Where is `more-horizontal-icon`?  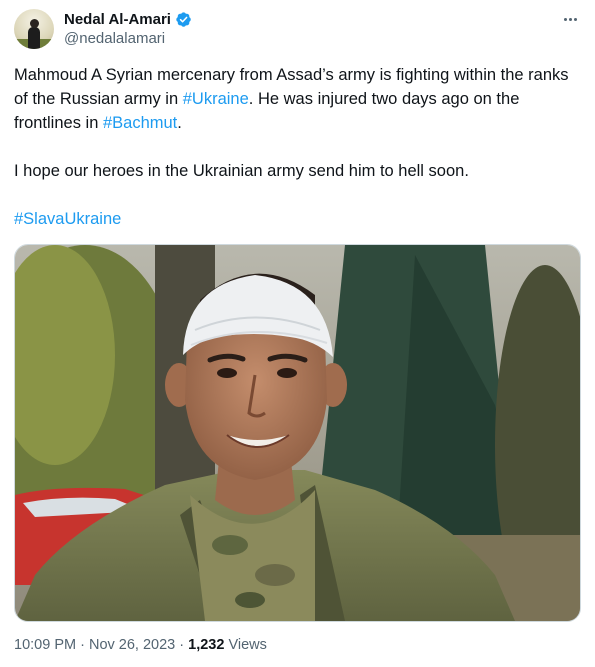 more-horizontal-icon is located at coordinates (570, 19).